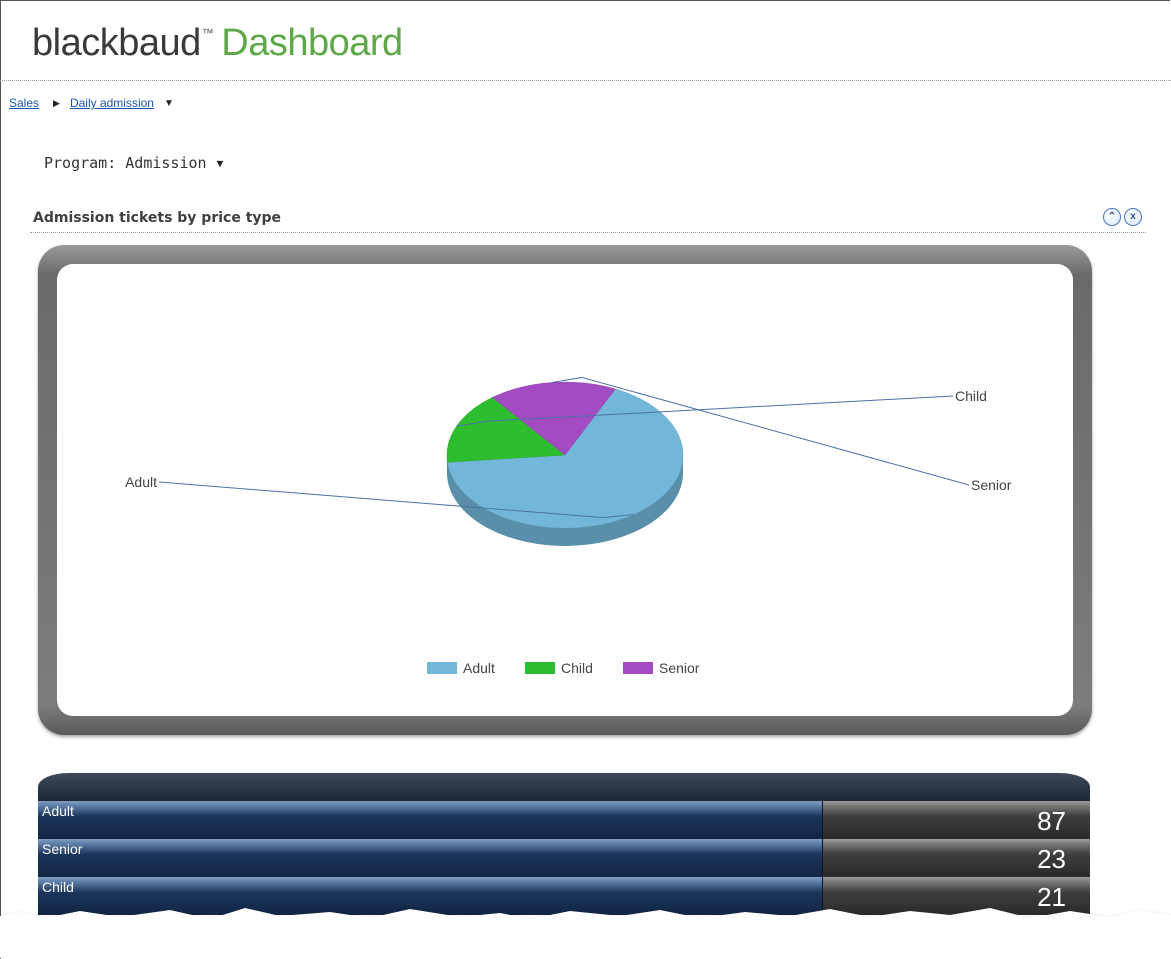 The height and width of the screenshot is (959, 1171). What do you see at coordinates (585, 933) in the screenshot?
I see `torn-edge` at bounding box center [585, 933].